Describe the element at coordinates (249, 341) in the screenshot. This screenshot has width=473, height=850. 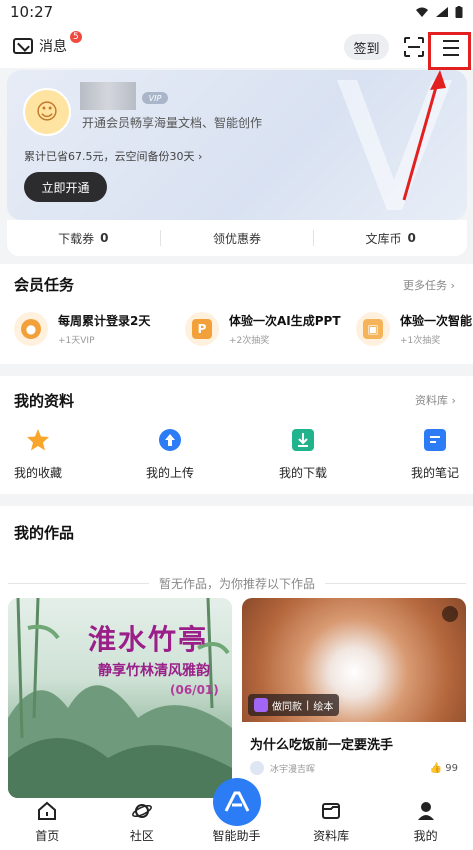
I see `task-reward: +2次抽奖` at that location.